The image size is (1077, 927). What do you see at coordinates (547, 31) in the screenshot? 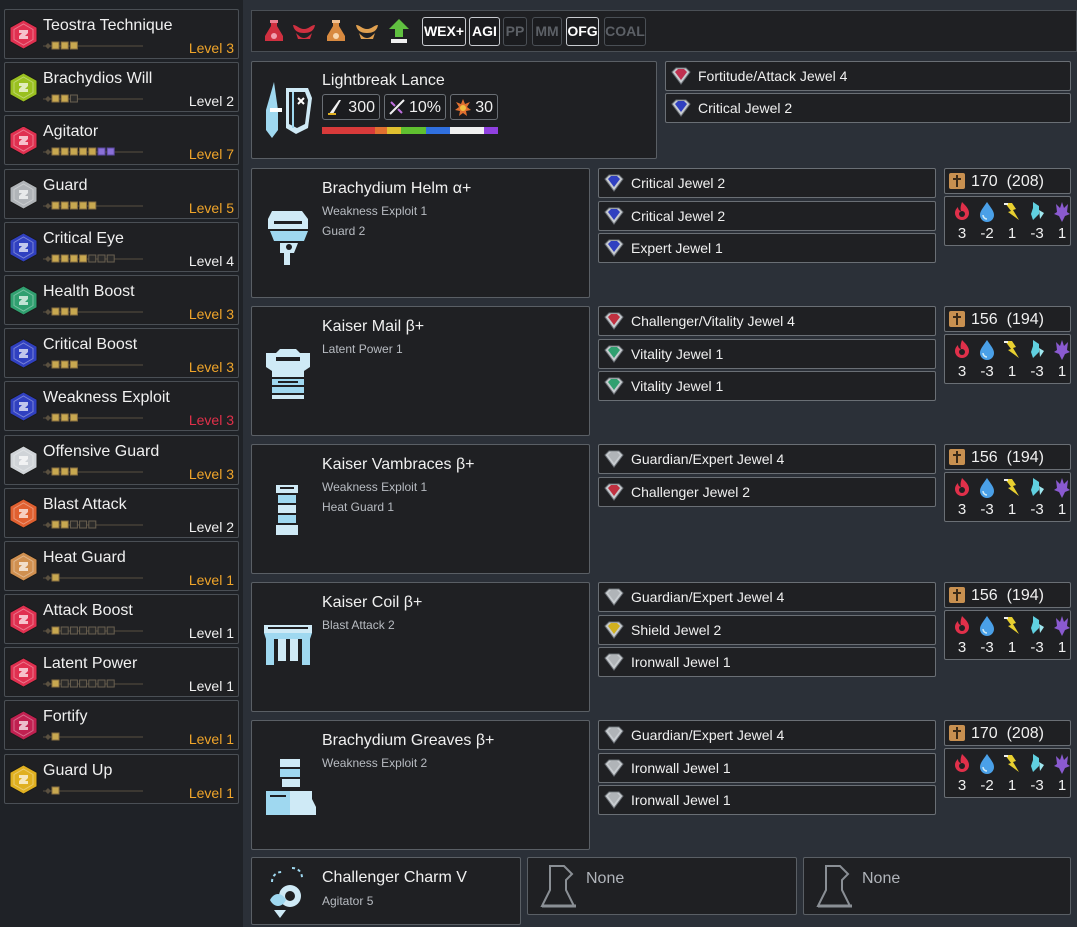
I see `toggle-mm-button: MM` at bounding box center [547, 31].